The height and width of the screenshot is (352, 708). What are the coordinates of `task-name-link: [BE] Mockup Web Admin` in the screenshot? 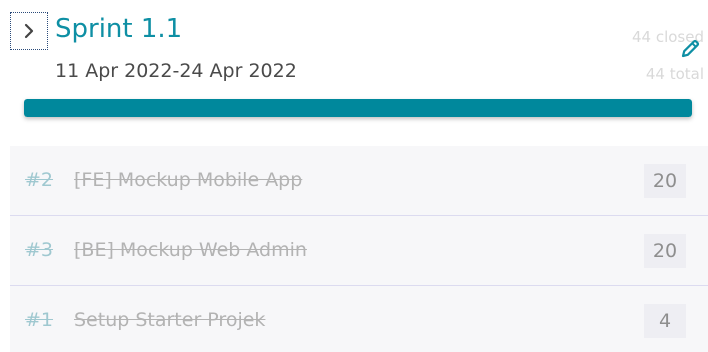 It's located at (190, 250).